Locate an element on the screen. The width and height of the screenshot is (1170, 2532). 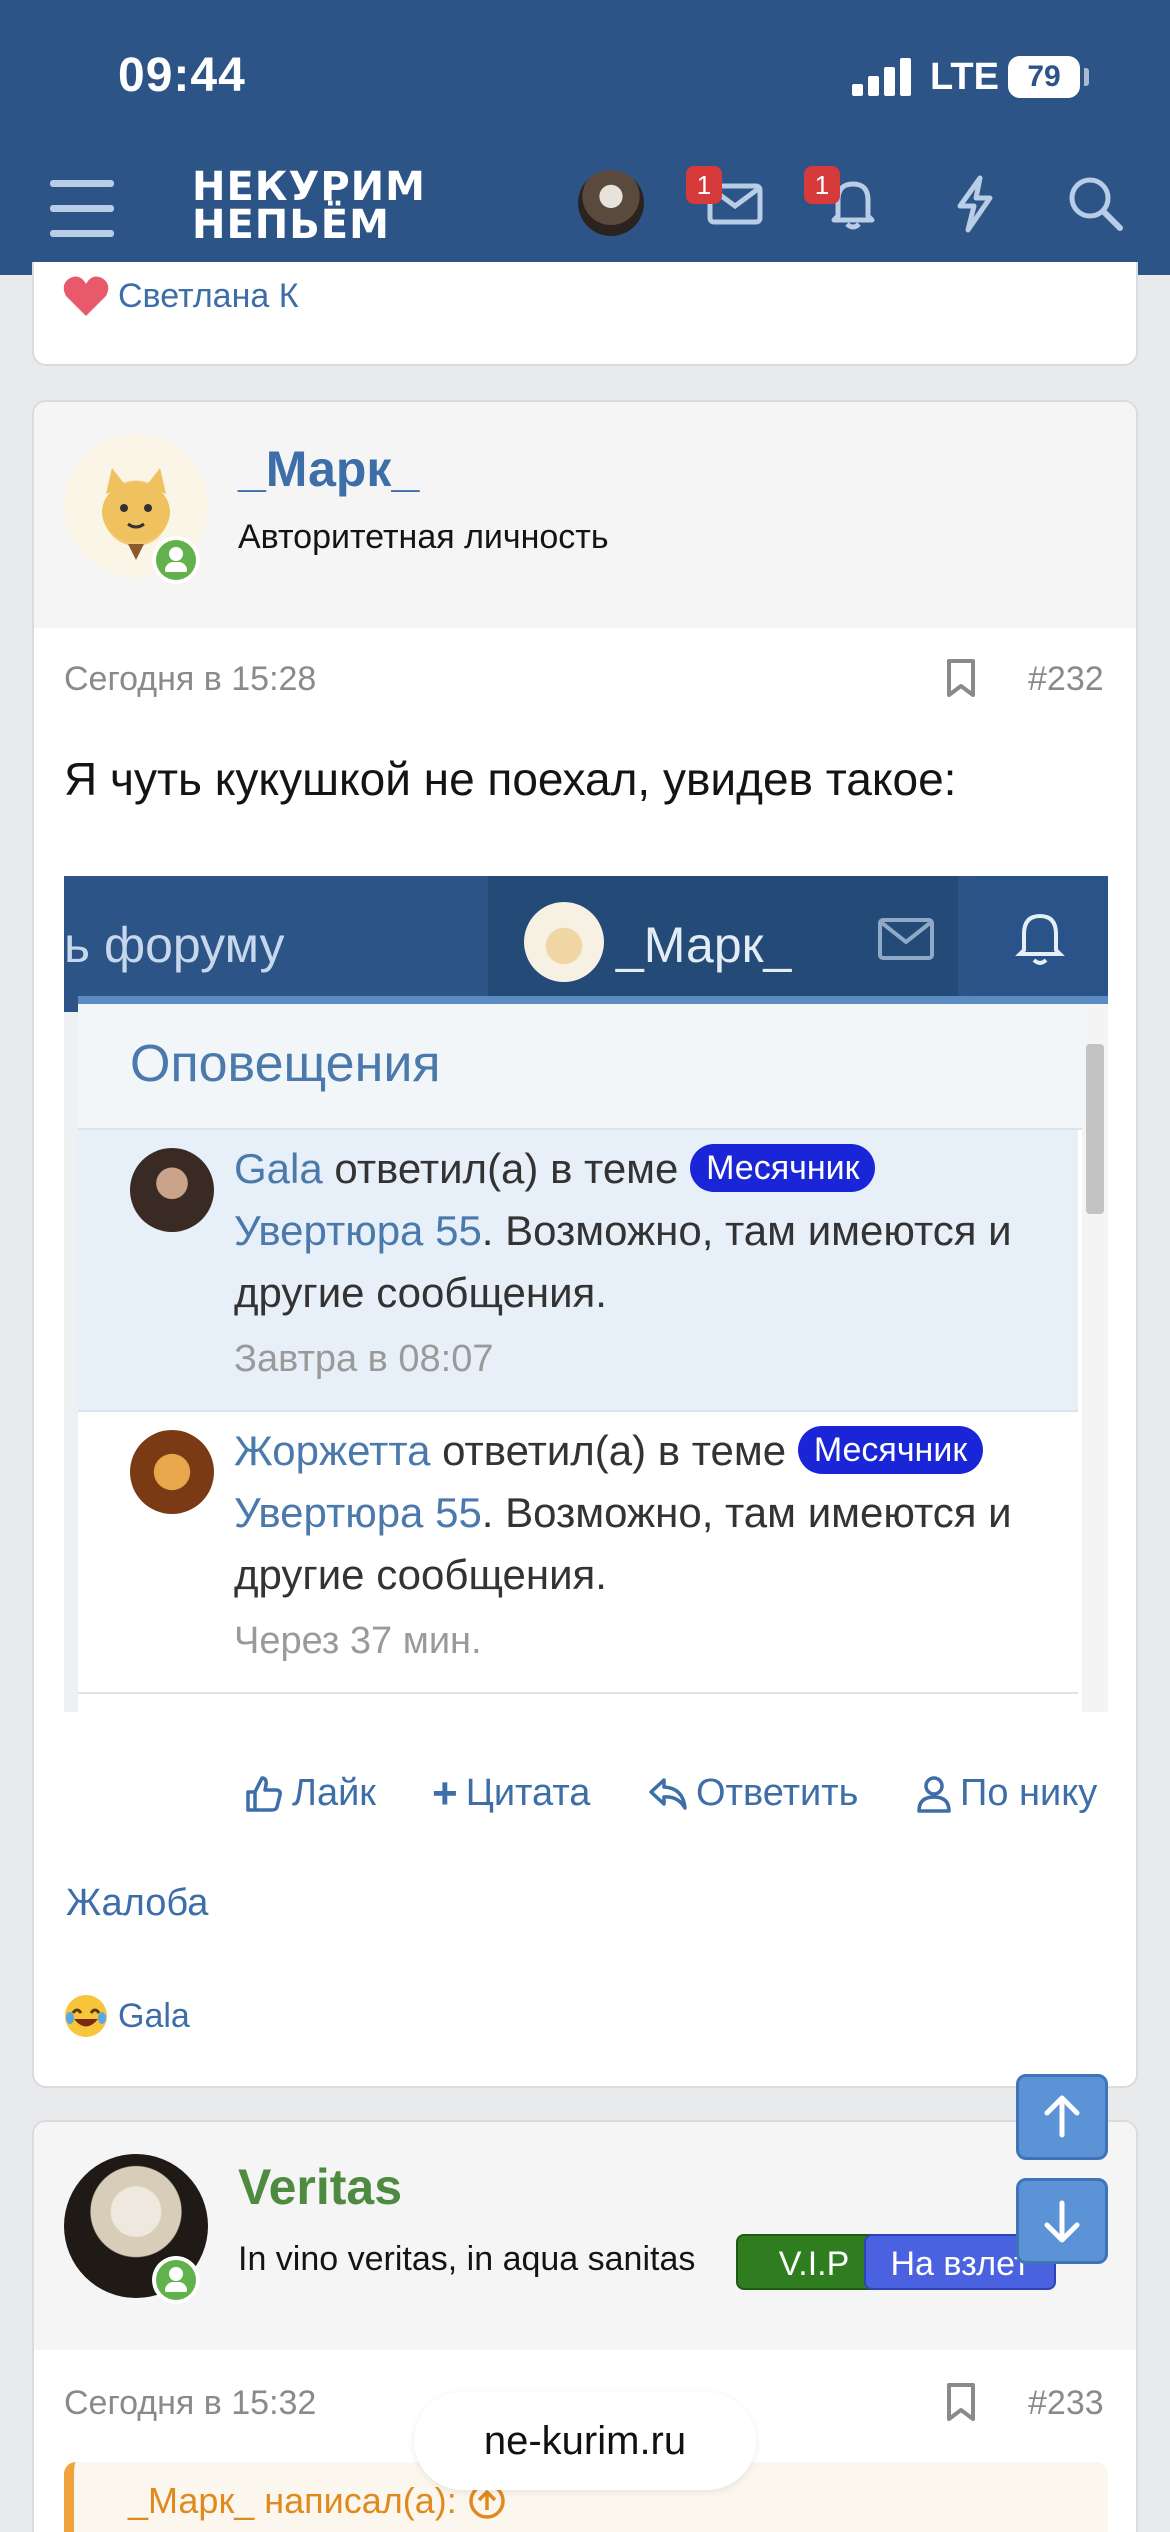
post-author-block: _Марк_ Авторитетная личность is located at coordinates (585, 515).